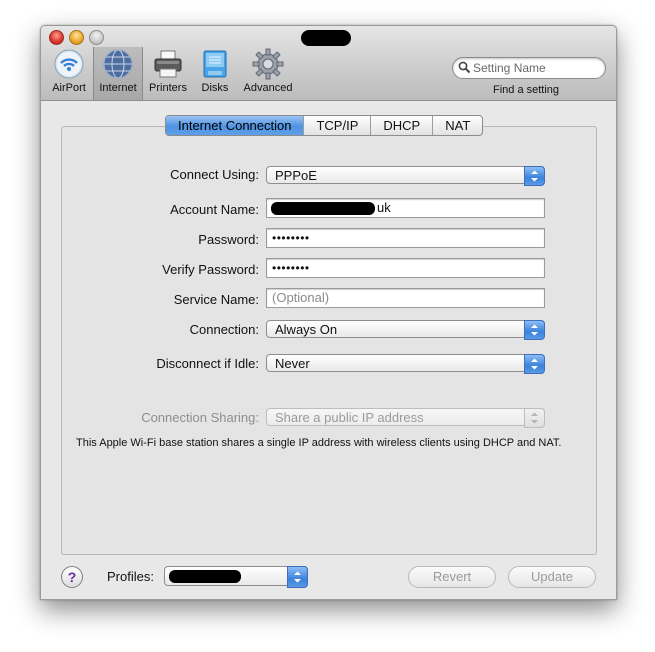 The image size is (655, 652). What do you see at coordinates (291, 268) in the screenshot?
I see `verify-password-value: ••••••••` at bounding box center [291, 268].